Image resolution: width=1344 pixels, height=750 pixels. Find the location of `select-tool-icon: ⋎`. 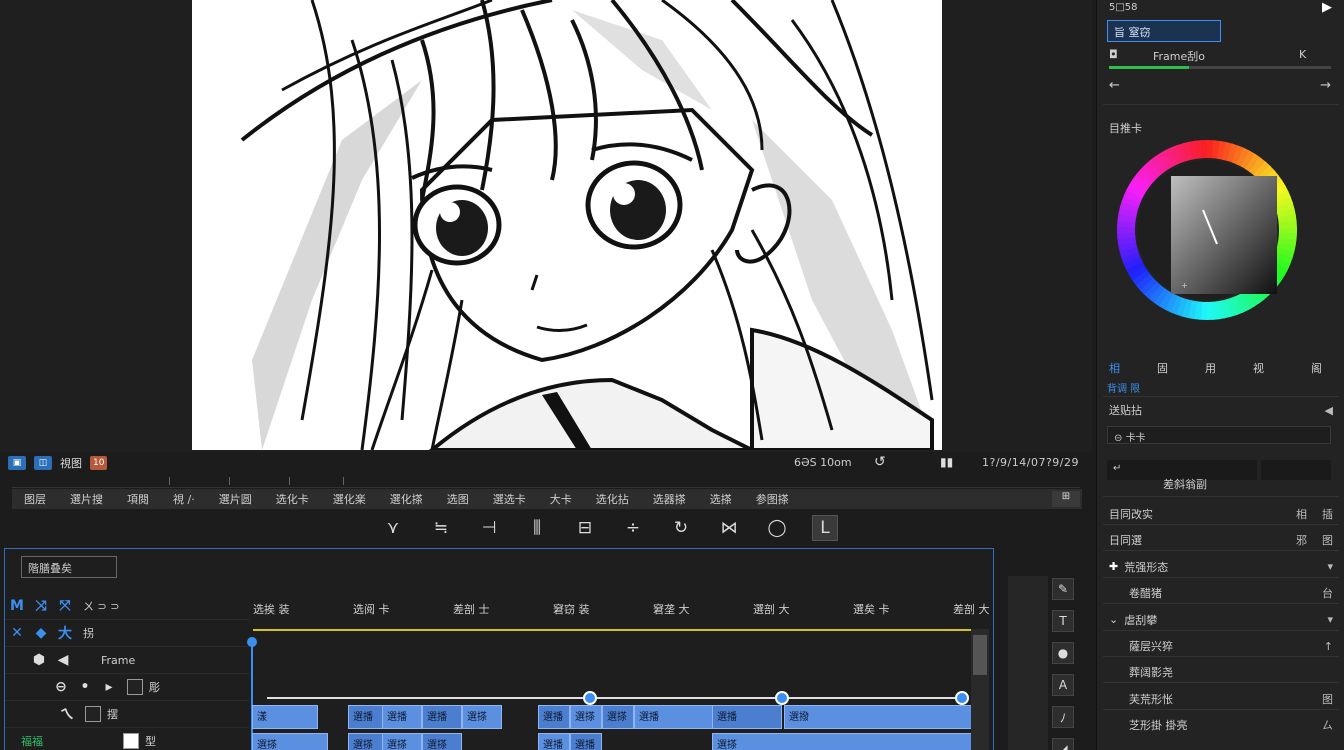

select-tool-icon: ⋎ is located at coordinates (393, 528).